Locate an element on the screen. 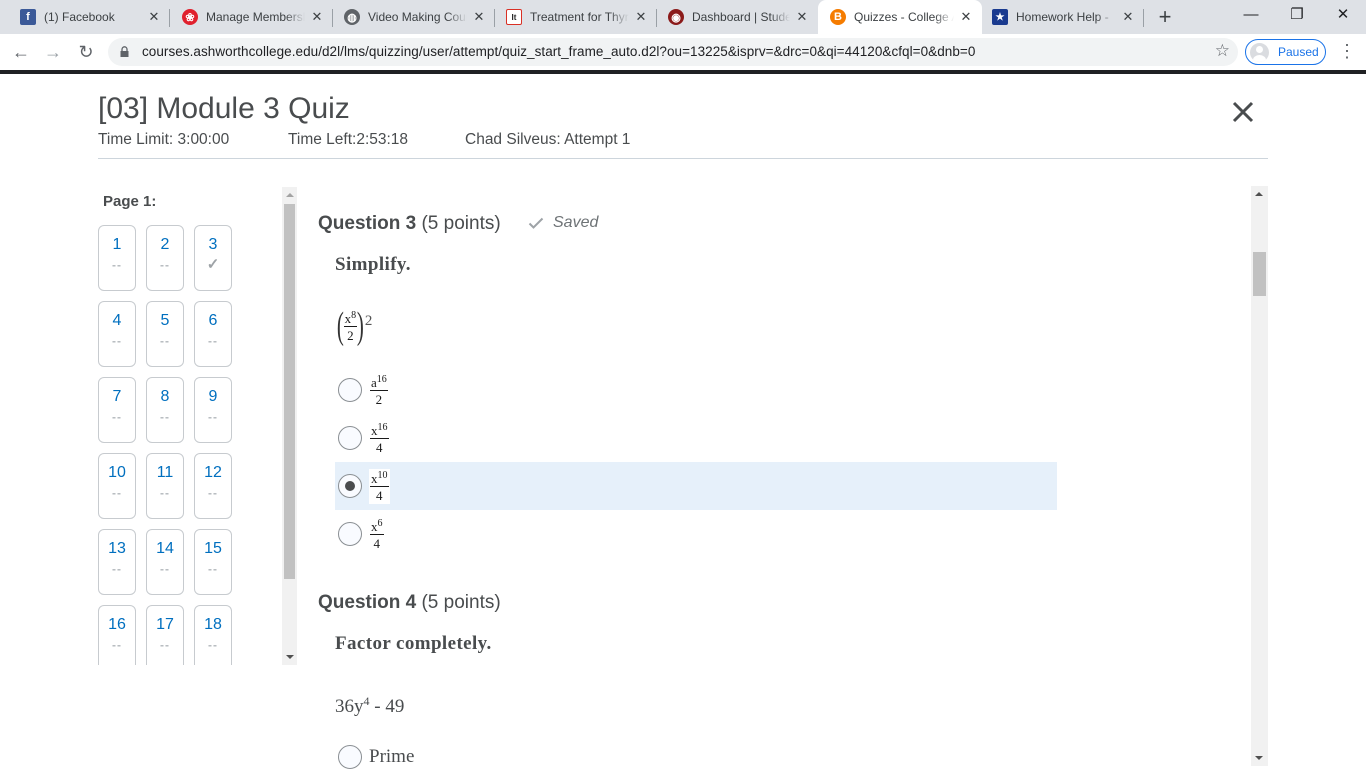  question-3-header: Question 3 (5 points) is located at coordinates (409, 224).